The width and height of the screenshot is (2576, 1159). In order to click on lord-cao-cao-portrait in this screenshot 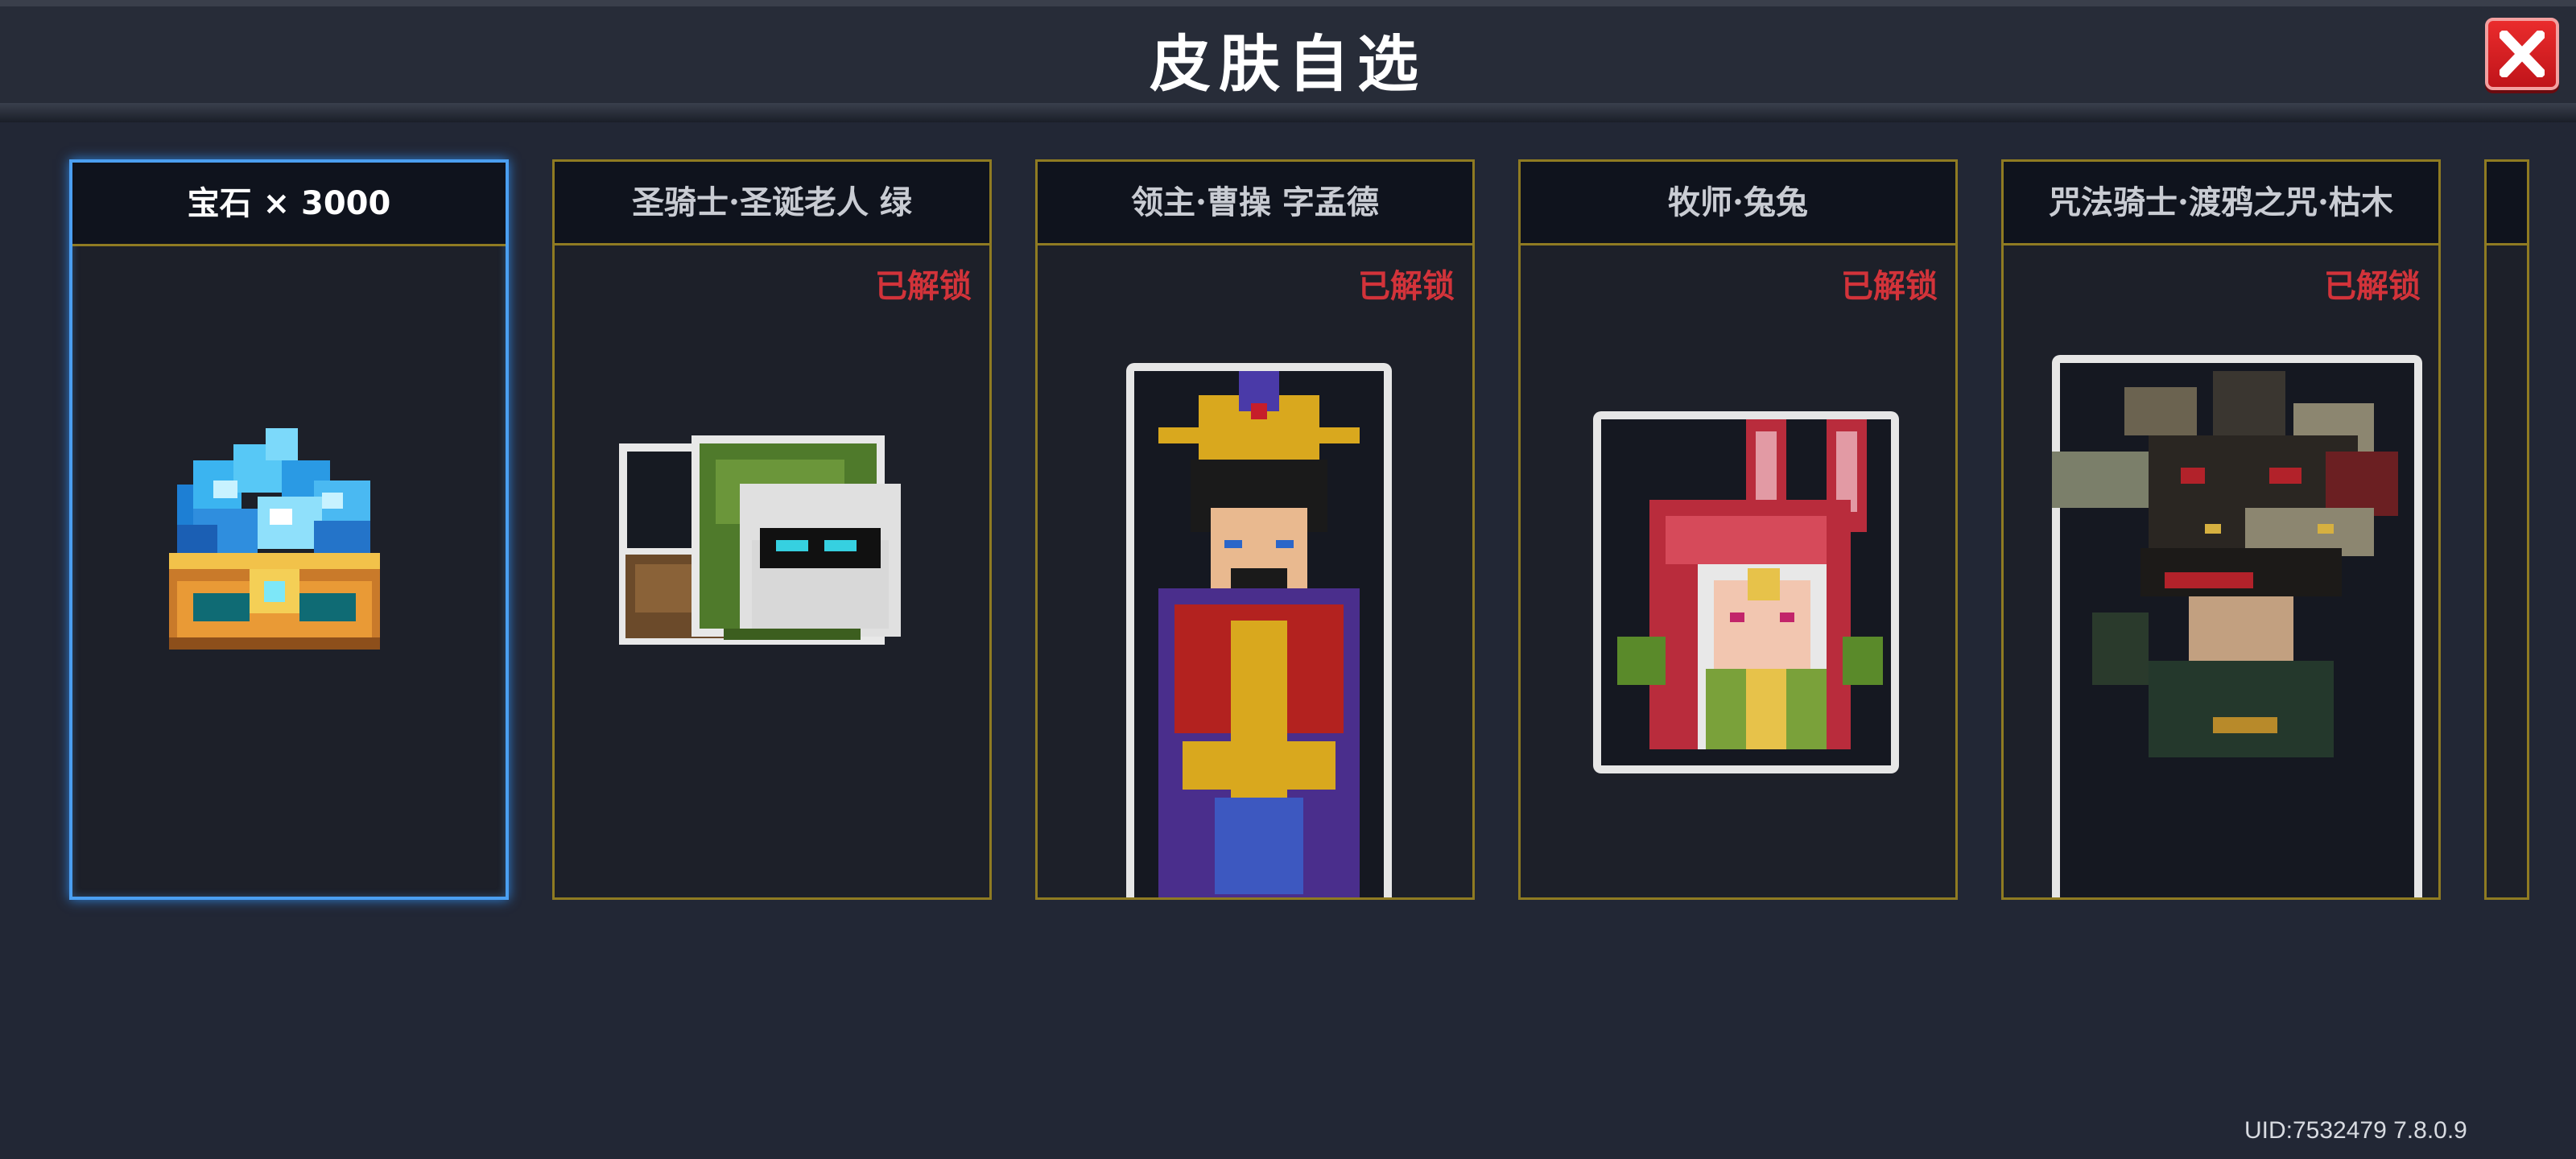, I will do `click(1259, 630)`.